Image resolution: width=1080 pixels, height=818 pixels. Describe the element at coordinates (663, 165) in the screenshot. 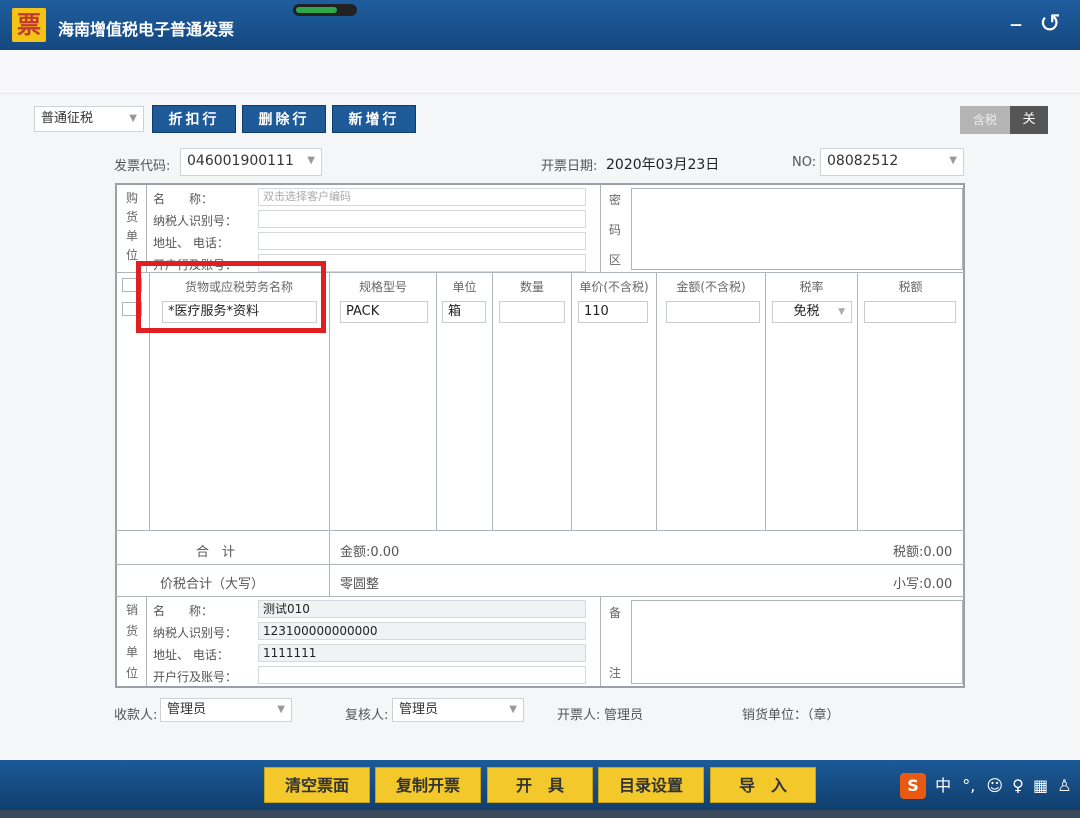

I see `invoice-date-value: 2020年03月23日` at that location.